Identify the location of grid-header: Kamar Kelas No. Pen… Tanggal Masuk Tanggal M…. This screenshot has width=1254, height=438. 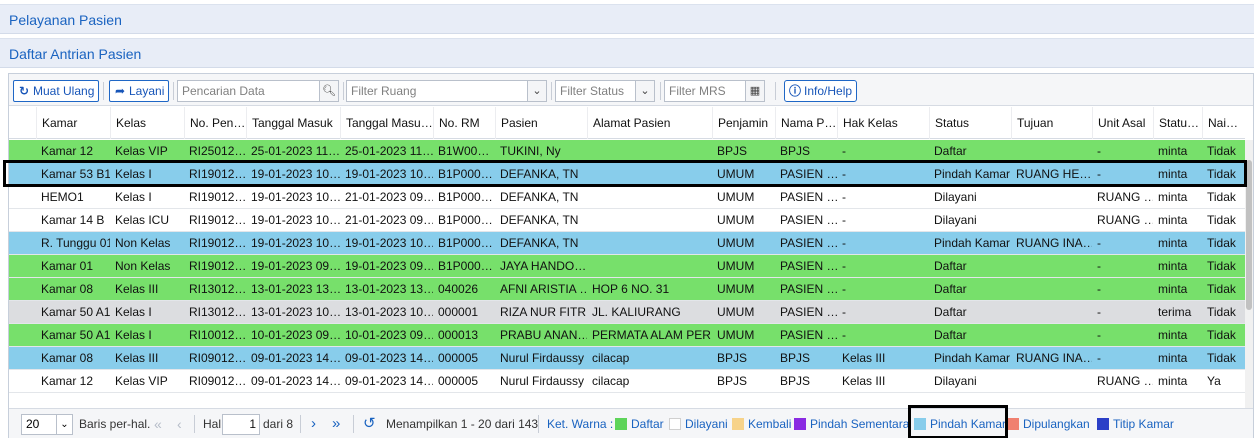
(627, 123).